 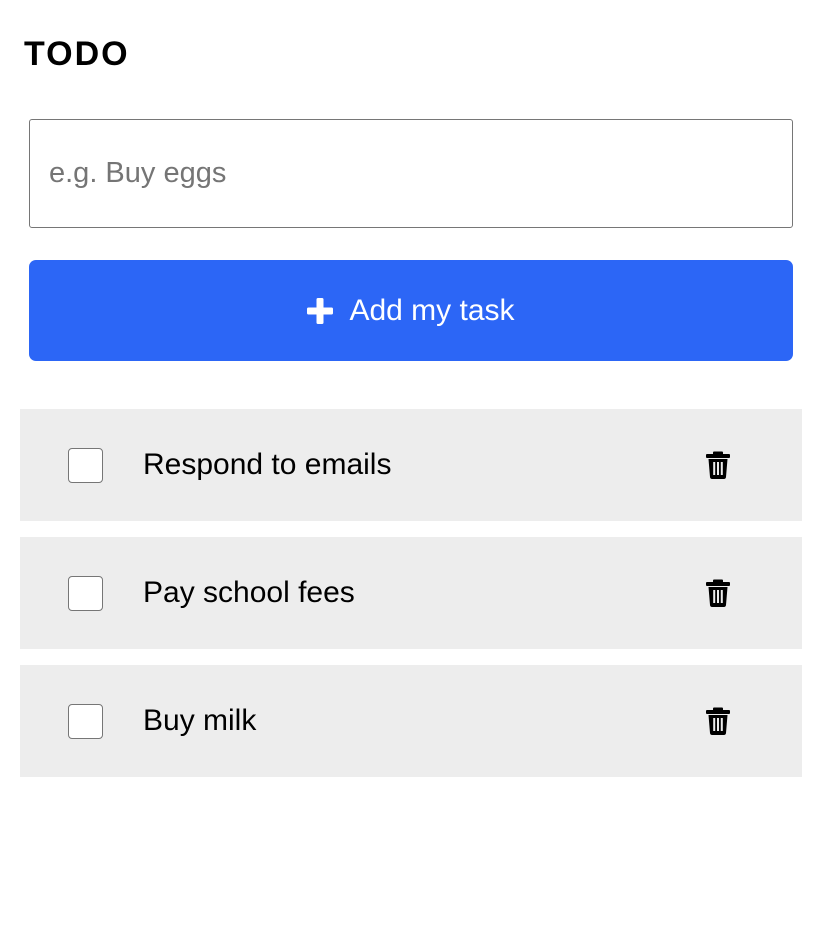 I want to click on add-task-button-label: Add my task, so click(x=432, y=310).